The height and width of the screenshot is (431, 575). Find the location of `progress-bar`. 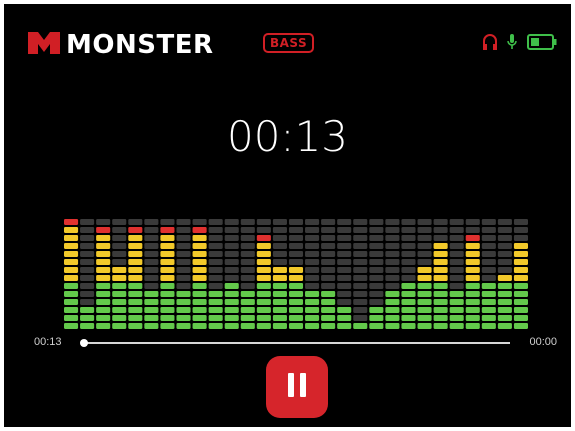

progress-bar is located at coordinates (295, 343).